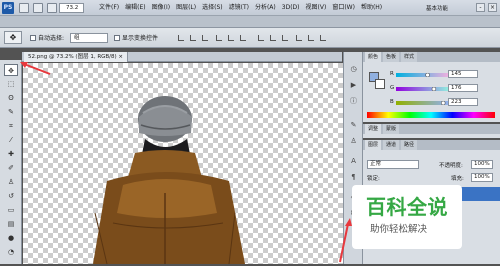 Image resolution: width=500 pixels, height=266 pixels. What do you see at coordinates (316, 8) in the screenshot?
I see `menu-view: 视图(V)` at bounding box center [316, 8].